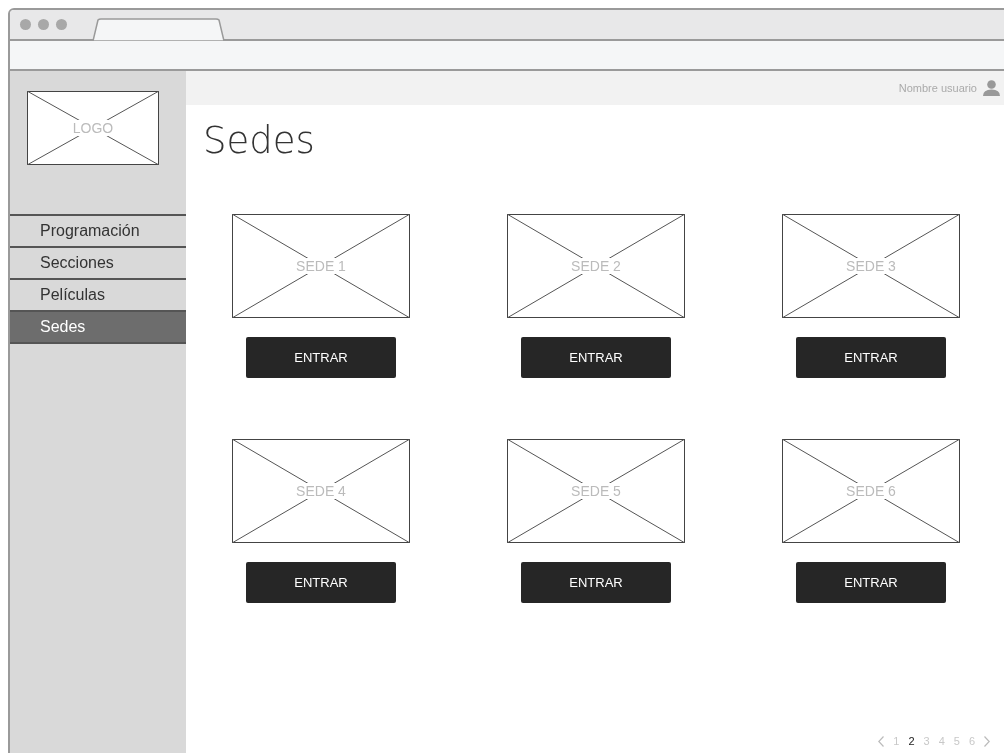 Image resolution: width=1004 pixels, height=753 pixels. What do you see at coordinates (596, 266) in the screenshot?
I see `placeholder-label: SEDE 2` at bounding box center [596, 266].